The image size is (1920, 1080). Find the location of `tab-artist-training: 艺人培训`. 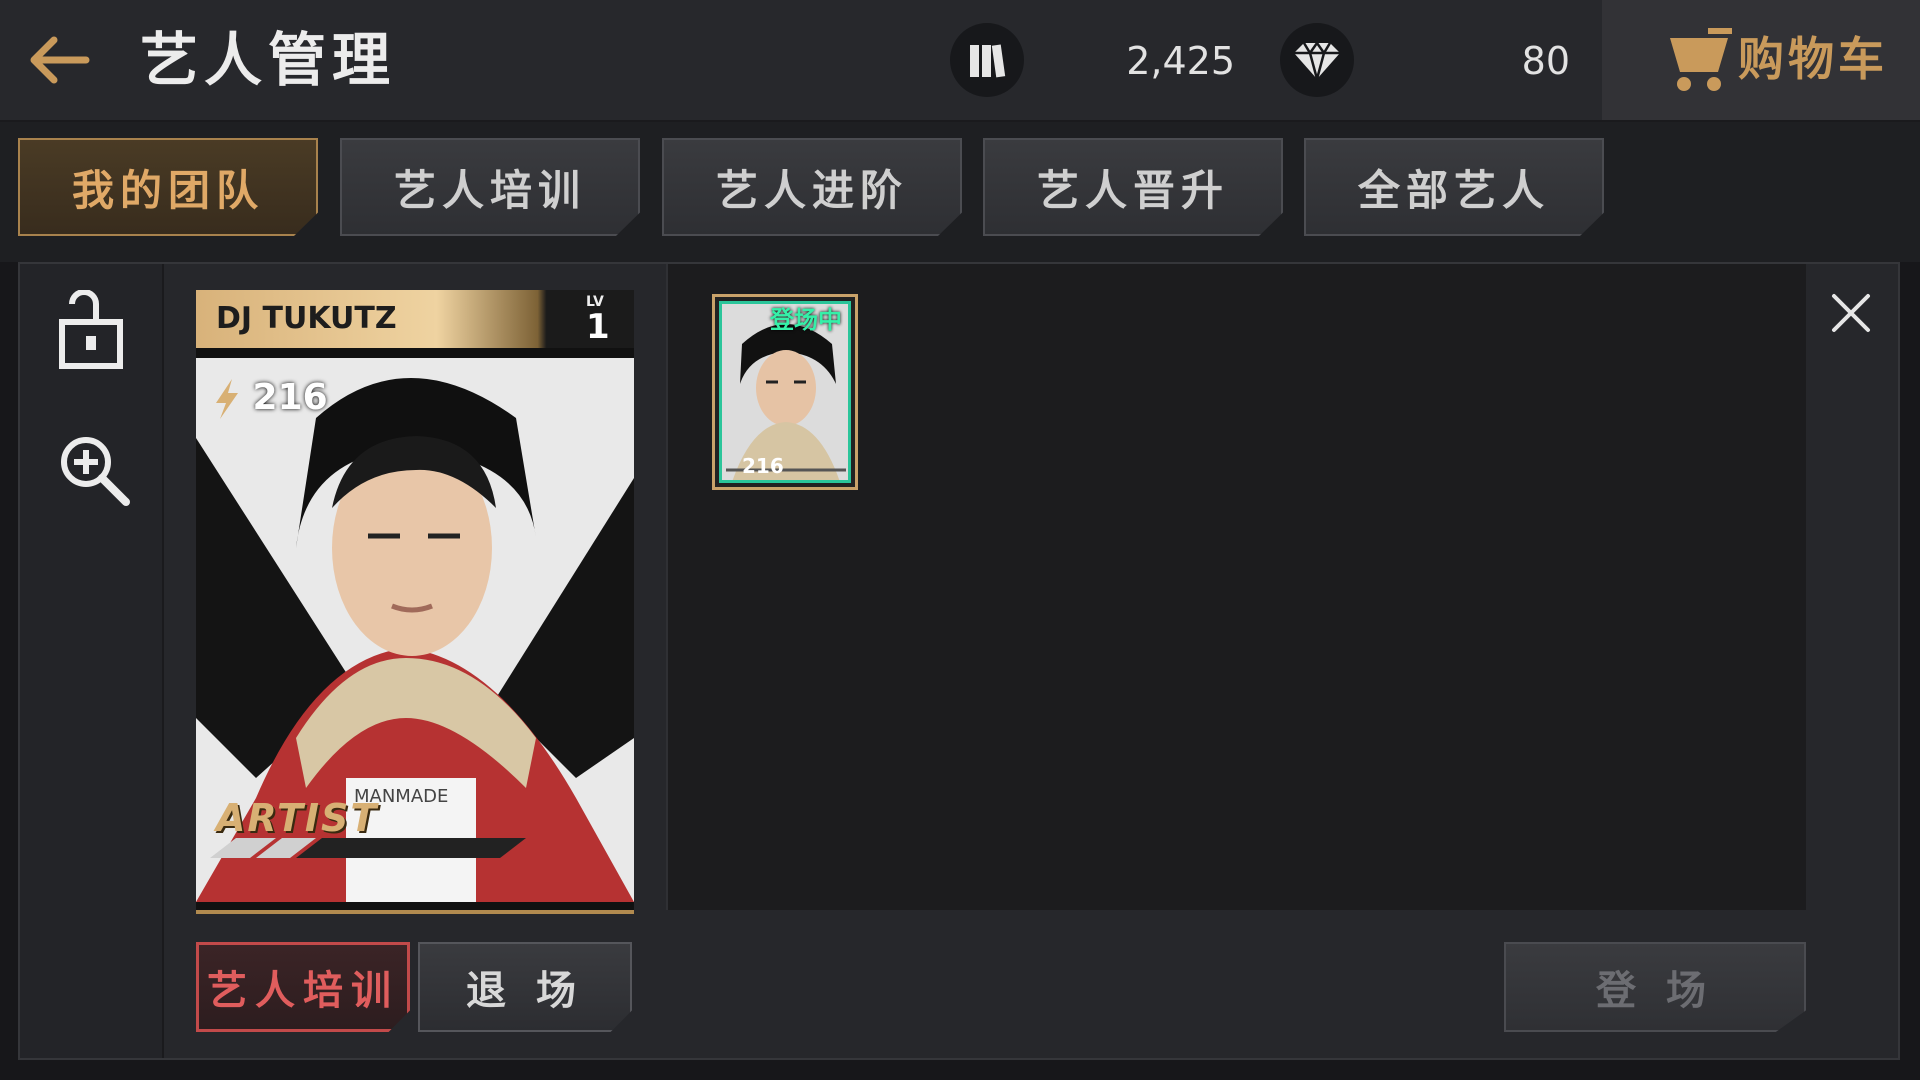

tab-artist-training: 艺人培训 is located at coordinates (490, 187).